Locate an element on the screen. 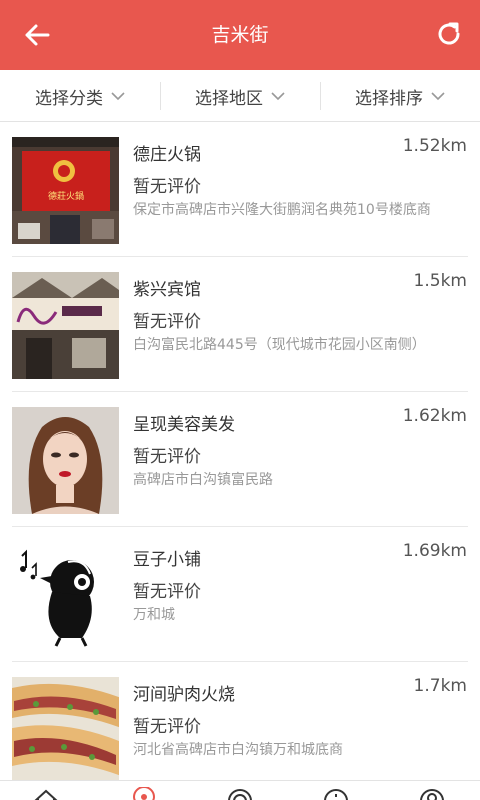 Image resolution: width=480 pixels, height=800 pixels. refresh-icon is located at coordinates (449, 34).